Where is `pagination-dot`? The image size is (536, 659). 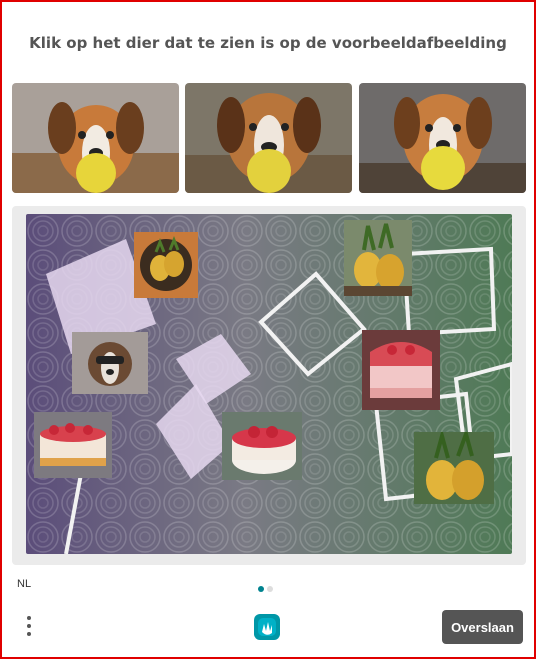
pagination-dot is located at coordinates (270, 589).